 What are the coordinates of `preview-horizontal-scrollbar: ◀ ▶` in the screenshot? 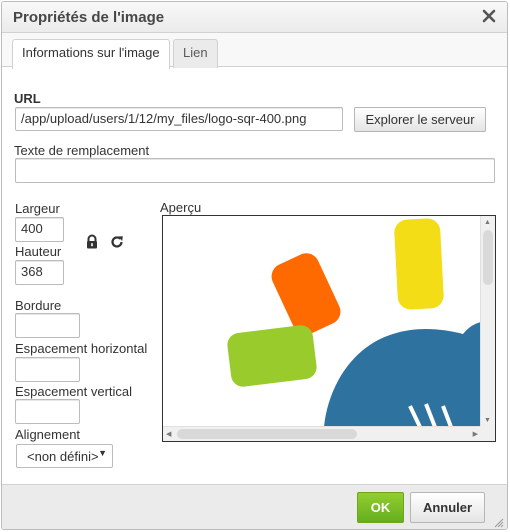 It's located at (322, 433).